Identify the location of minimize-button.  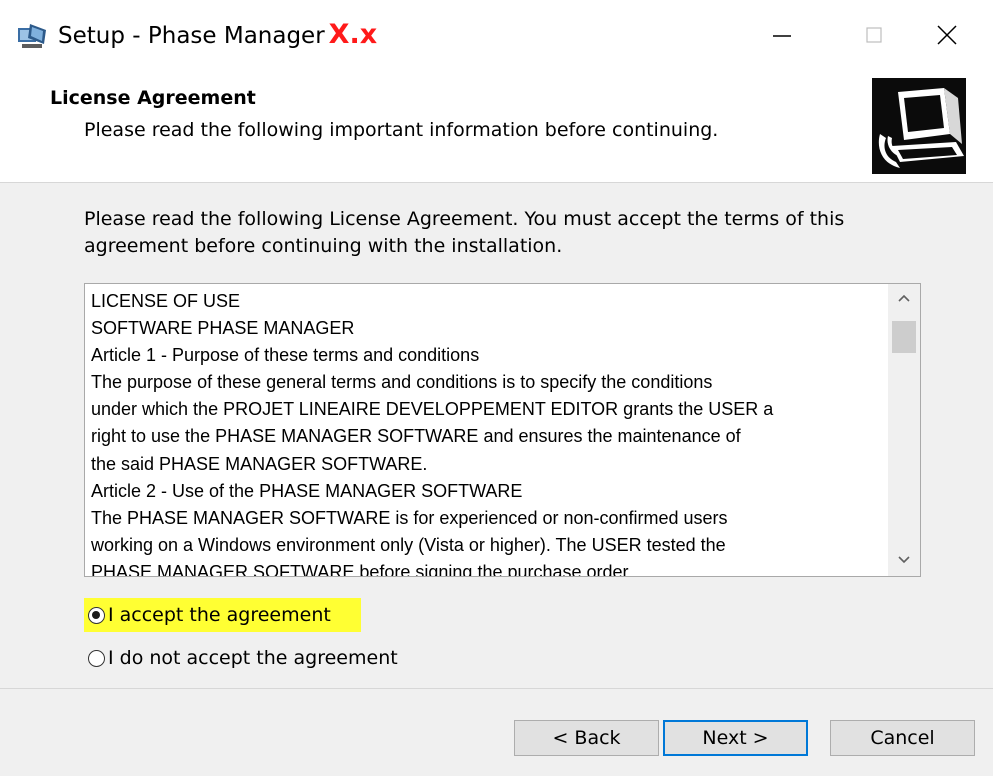
(782, 37).